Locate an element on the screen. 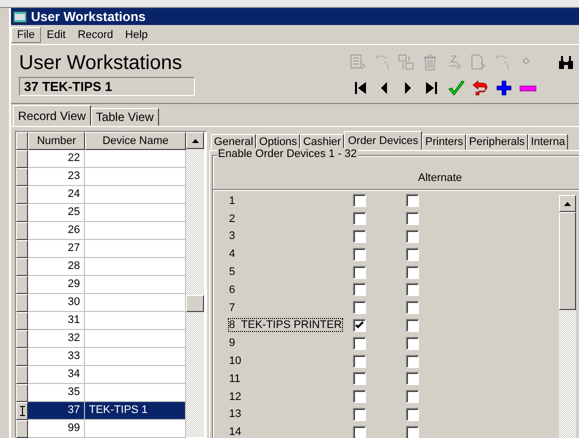 Image resolution: width=579 pixels, height=438 pixels. menu-item: Edit is located at coordinates (56, 34).